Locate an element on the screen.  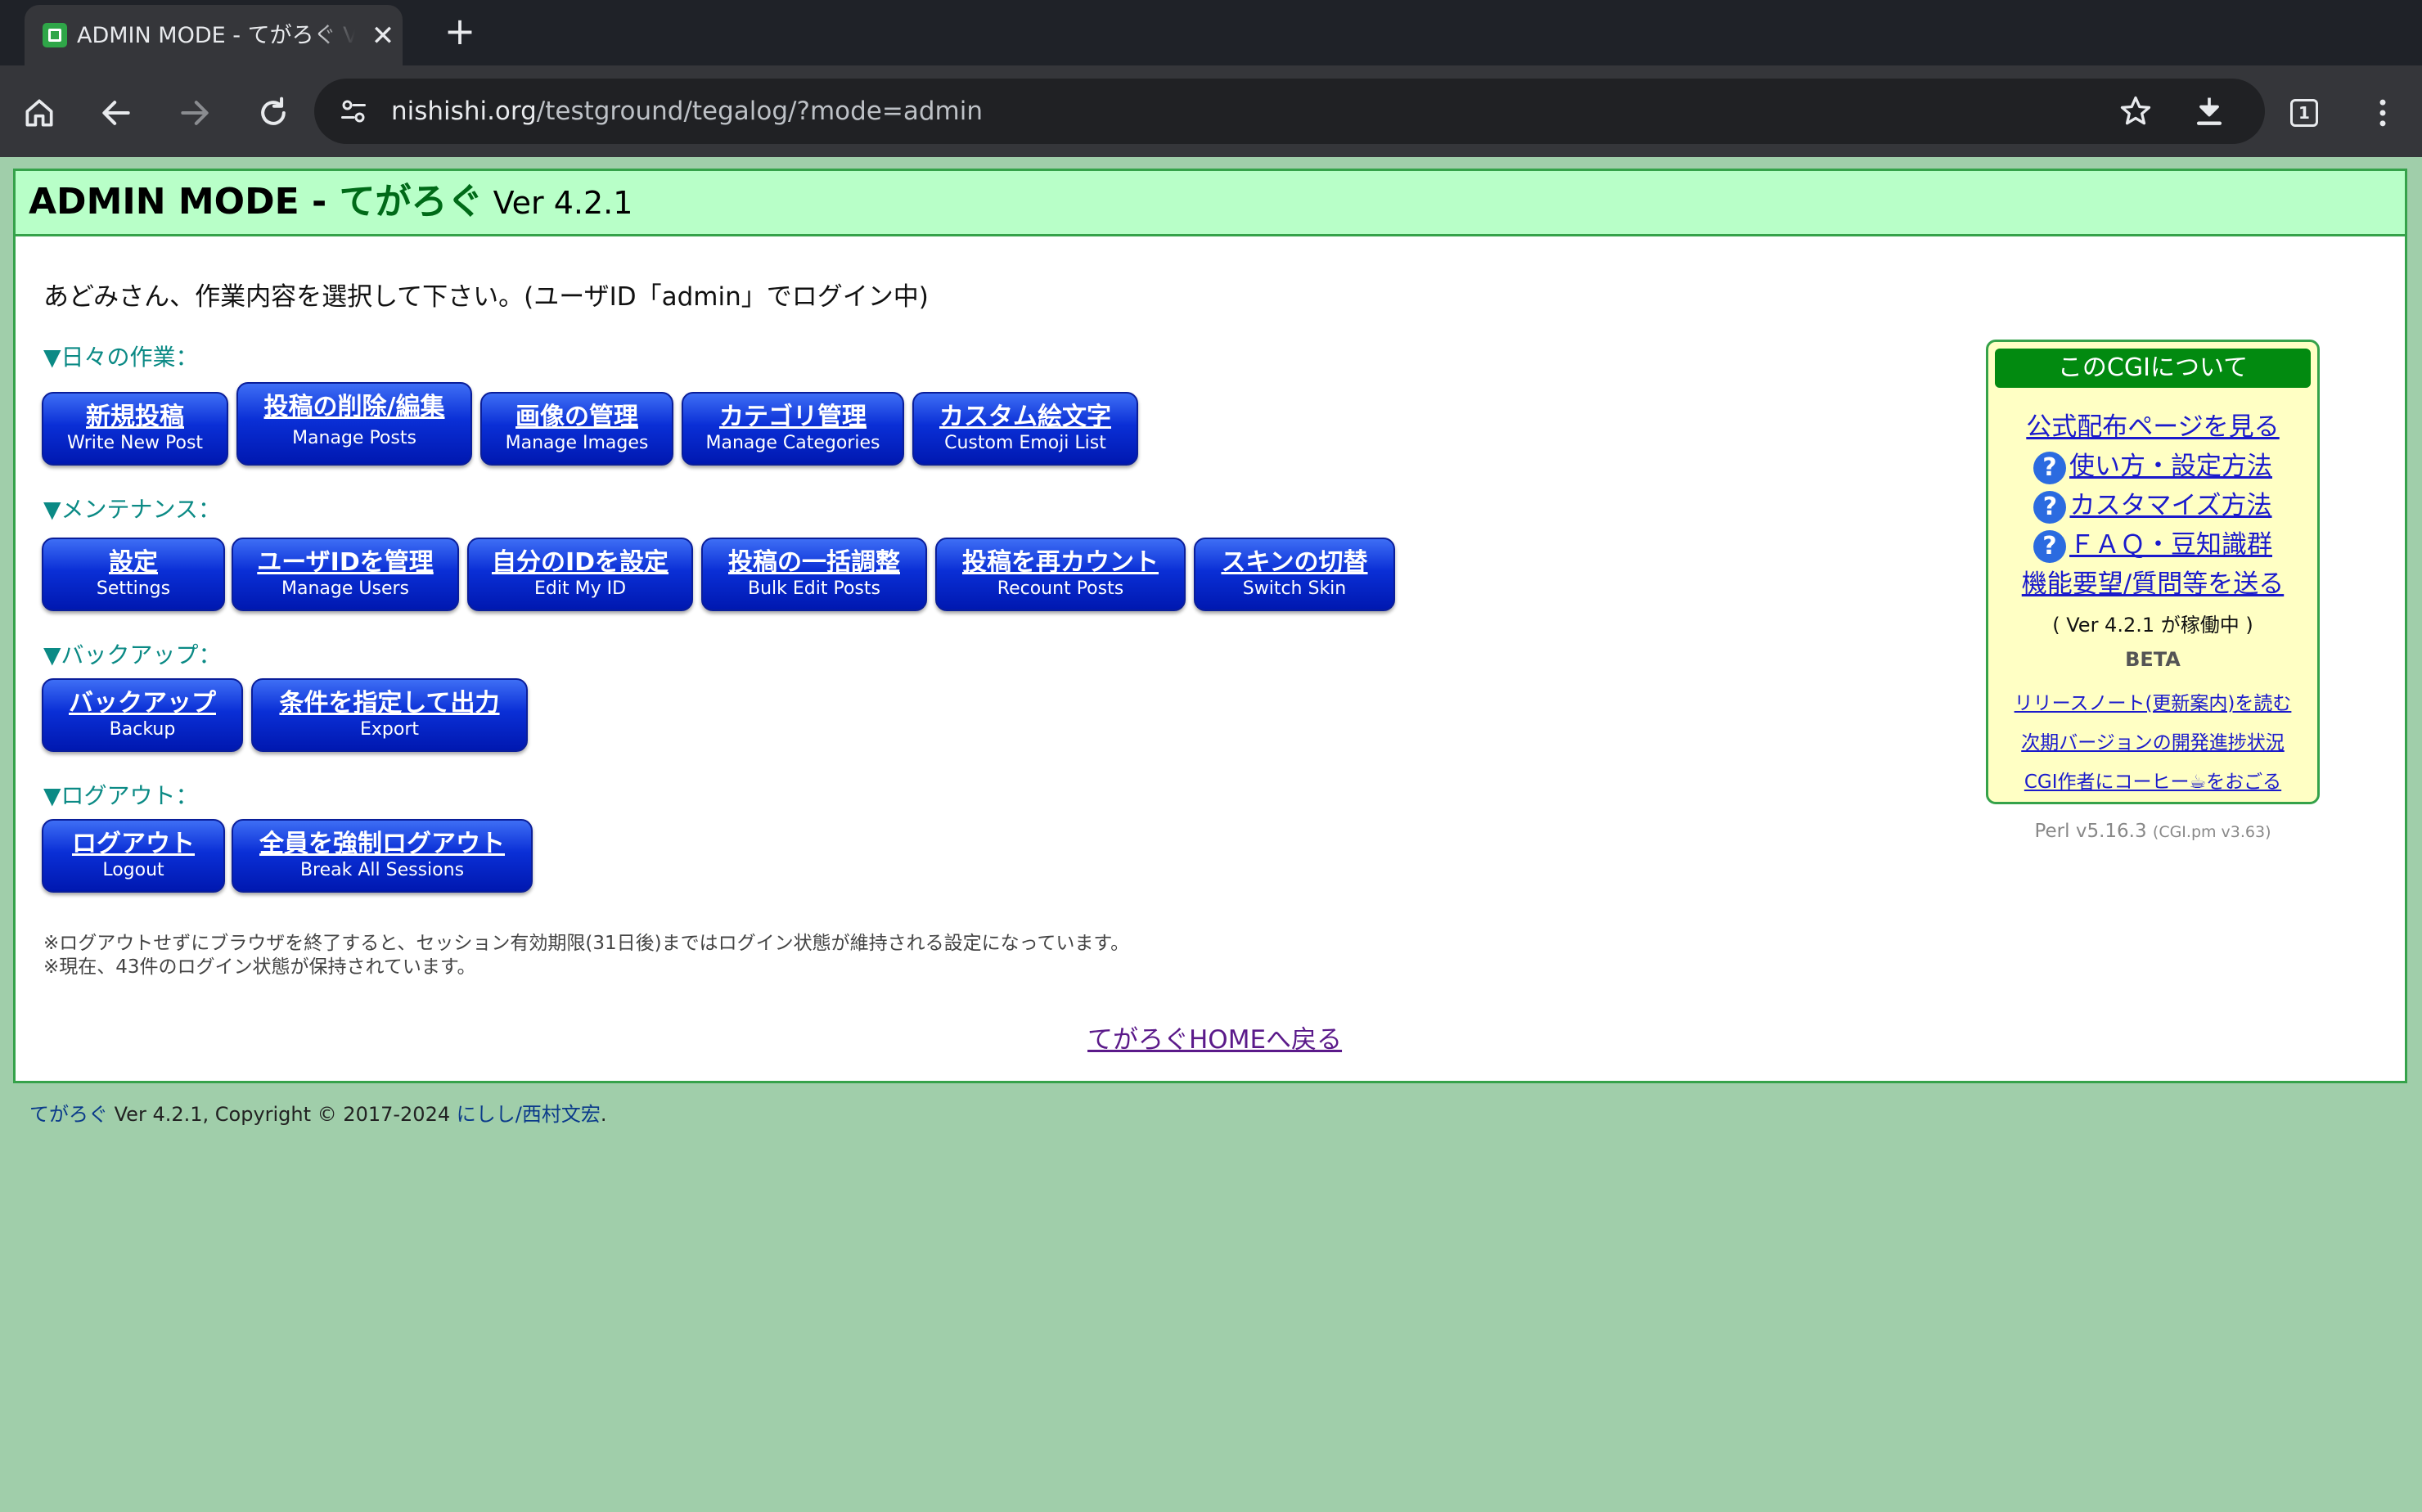
recount-posts-button: 投稿を再カウント Recount Posts is located at coordinates (1060, 575).